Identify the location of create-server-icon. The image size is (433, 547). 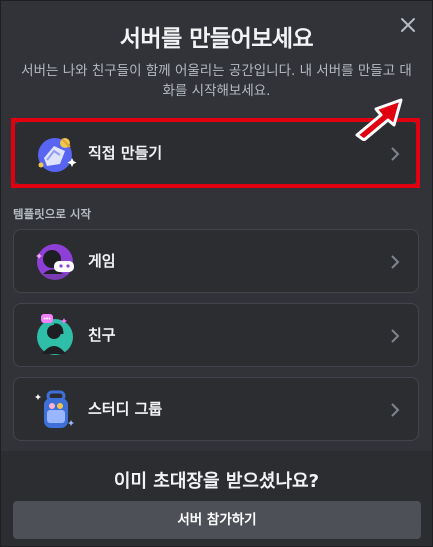
(55, 153).